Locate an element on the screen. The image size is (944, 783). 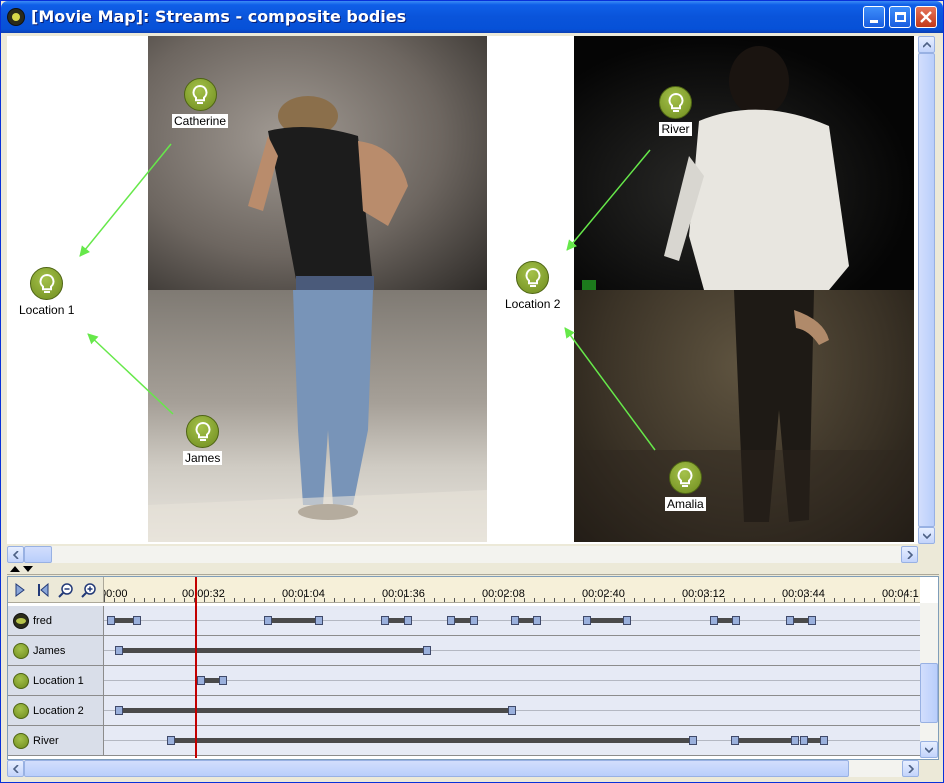
timeline-row-fred: fred is located at coordinates (464, 621).